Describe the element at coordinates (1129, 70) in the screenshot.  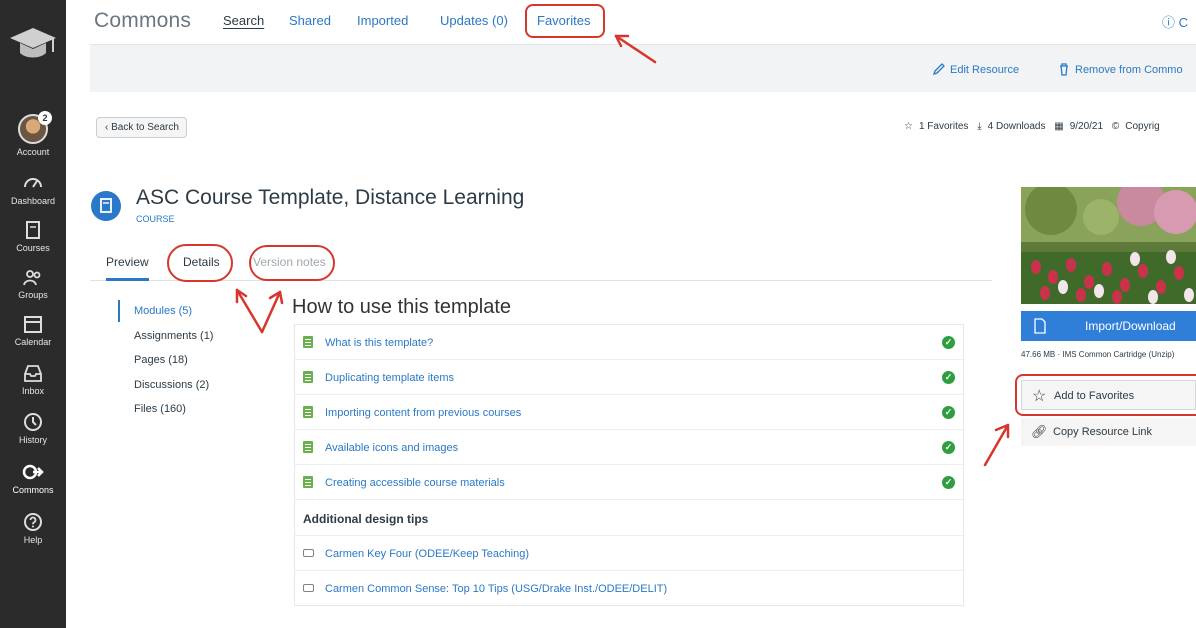
I see `remove-resource-label: Remove from Commo` at that location.